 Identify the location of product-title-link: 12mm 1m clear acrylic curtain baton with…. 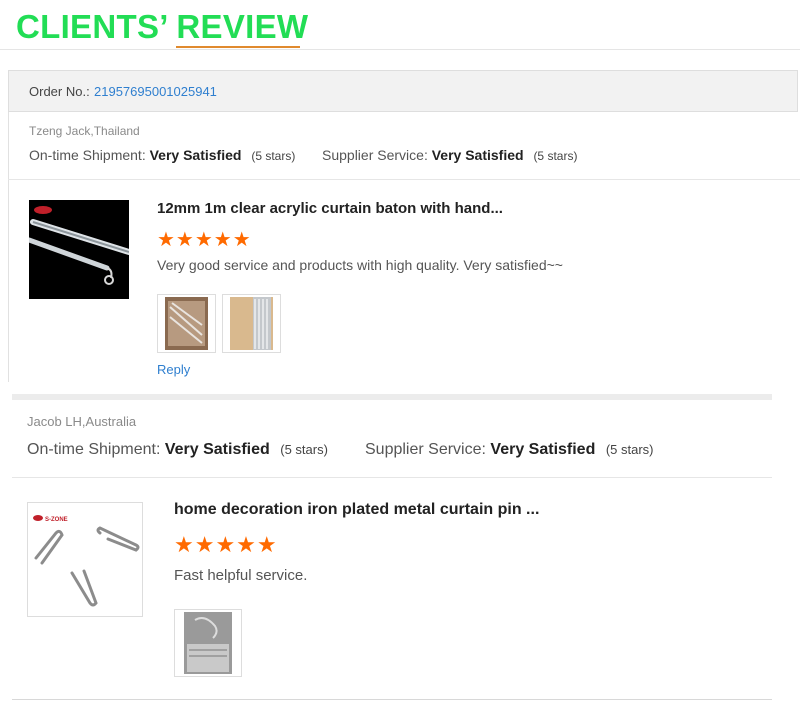
(330, 208).